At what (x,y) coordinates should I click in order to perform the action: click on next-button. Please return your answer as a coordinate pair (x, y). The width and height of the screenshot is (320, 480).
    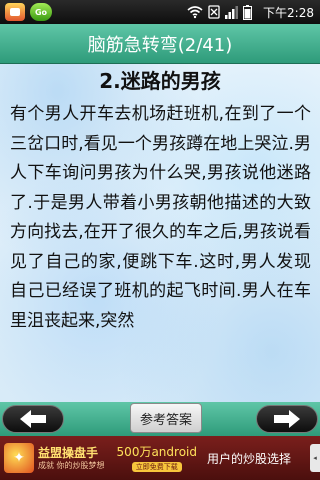
    Looking at the image, I should click on (287, 419).